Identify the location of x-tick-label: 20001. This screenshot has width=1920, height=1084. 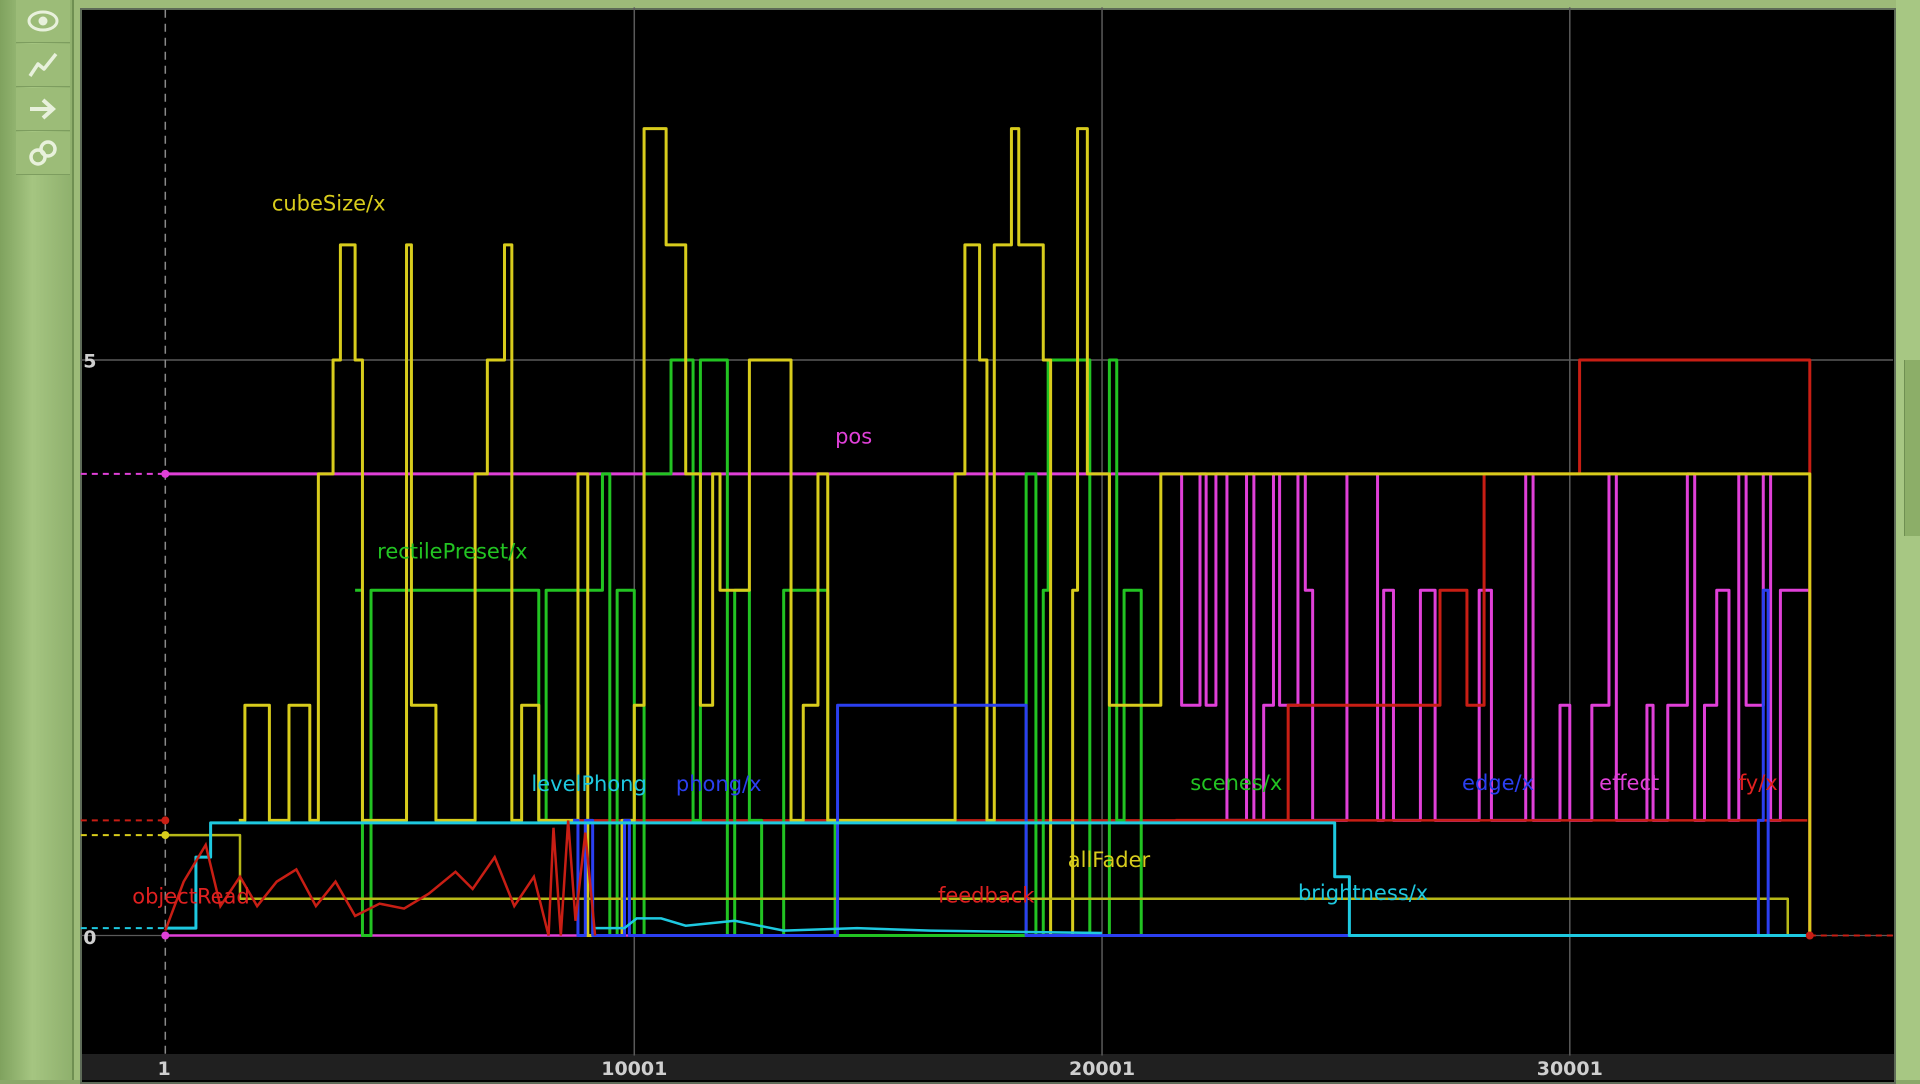
(1102, 1069).